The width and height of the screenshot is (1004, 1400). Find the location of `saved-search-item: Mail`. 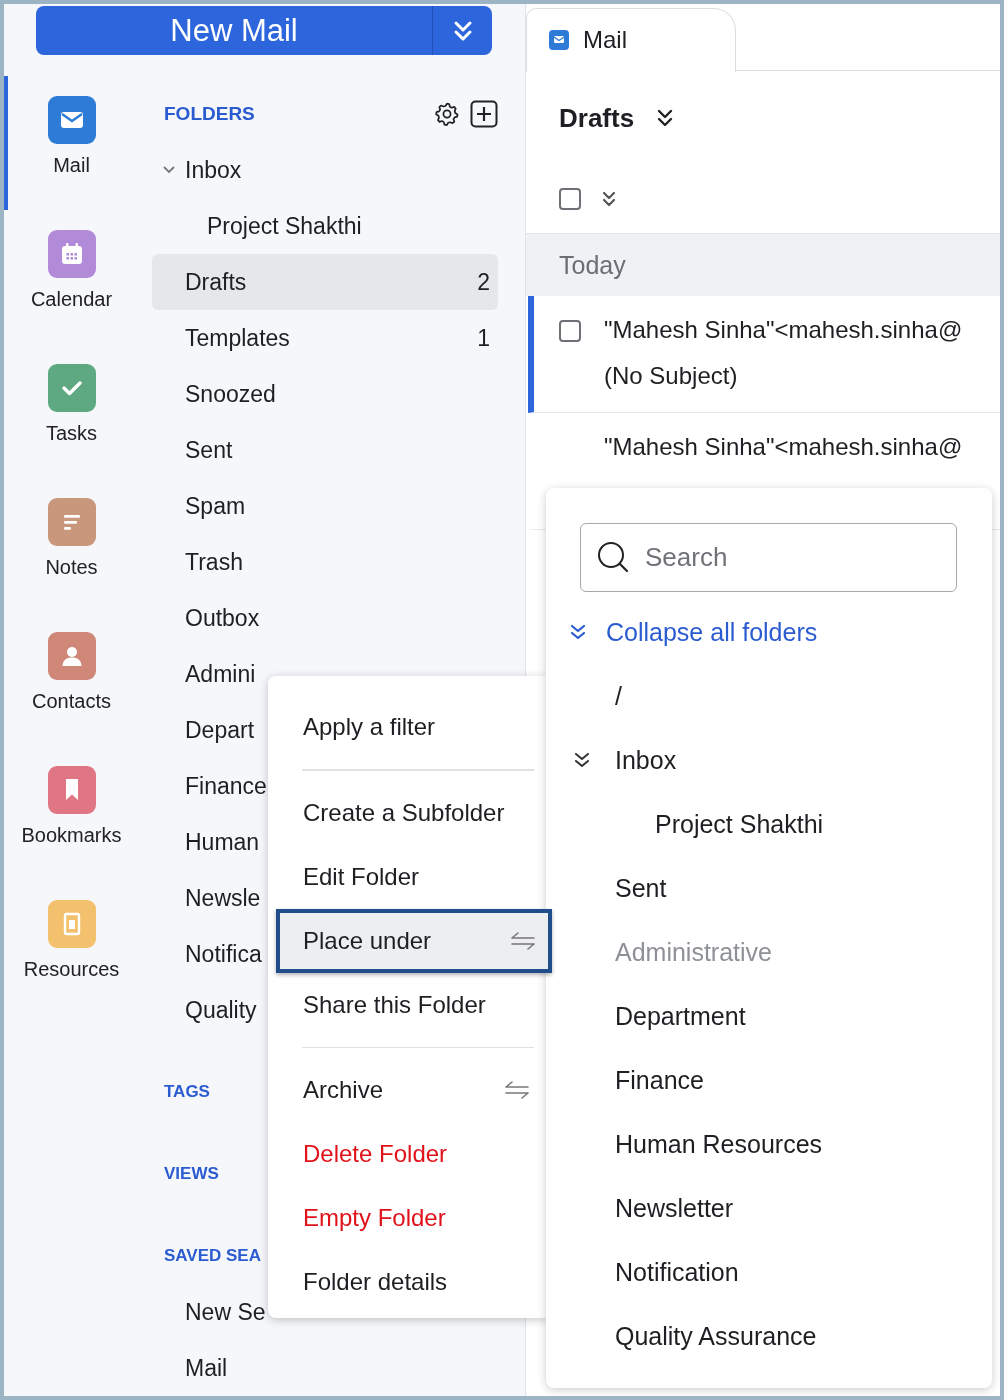

saved-search-item: Mail is located at coordinates (325, 1368).